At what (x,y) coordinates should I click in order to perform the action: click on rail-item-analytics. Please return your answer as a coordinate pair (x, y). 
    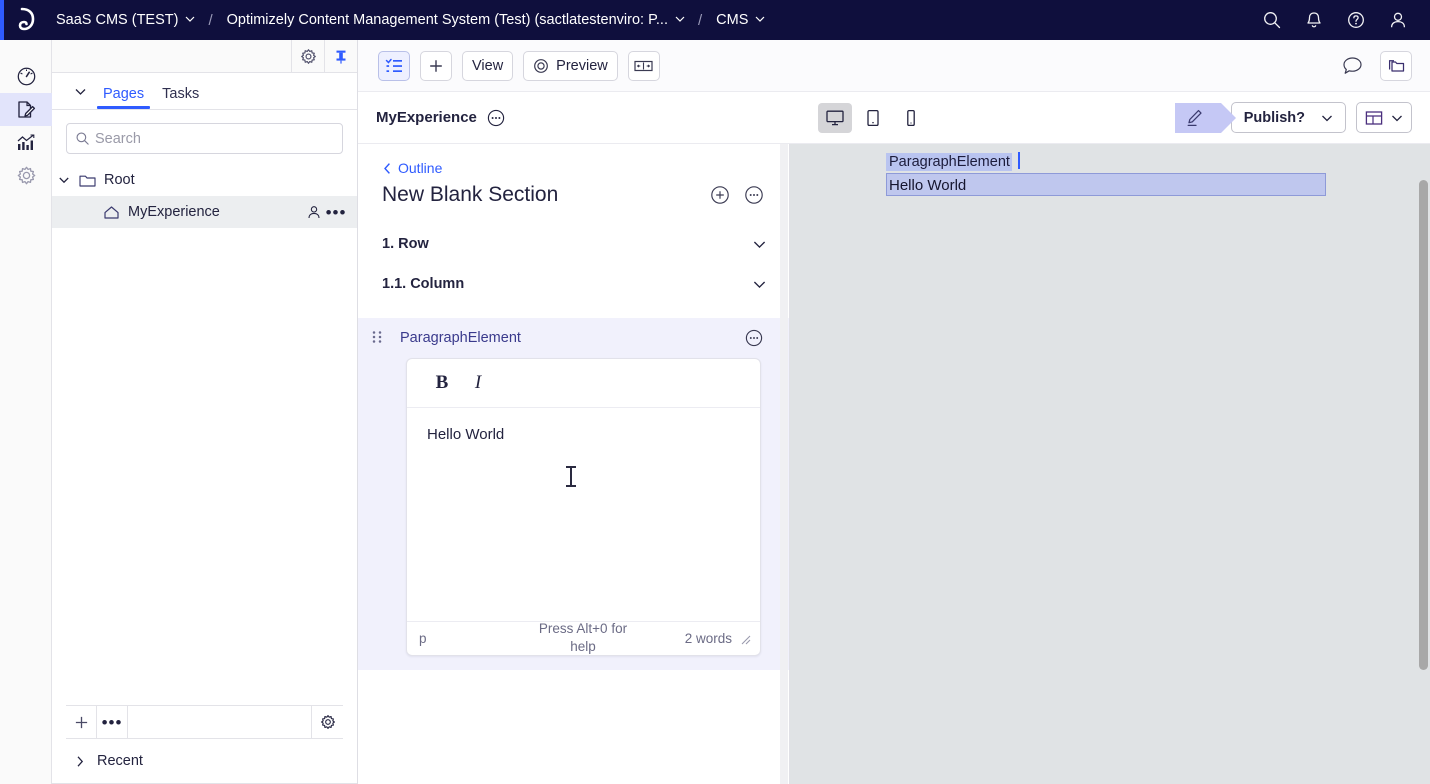
    Looking at the image, I should click on (26, 142).